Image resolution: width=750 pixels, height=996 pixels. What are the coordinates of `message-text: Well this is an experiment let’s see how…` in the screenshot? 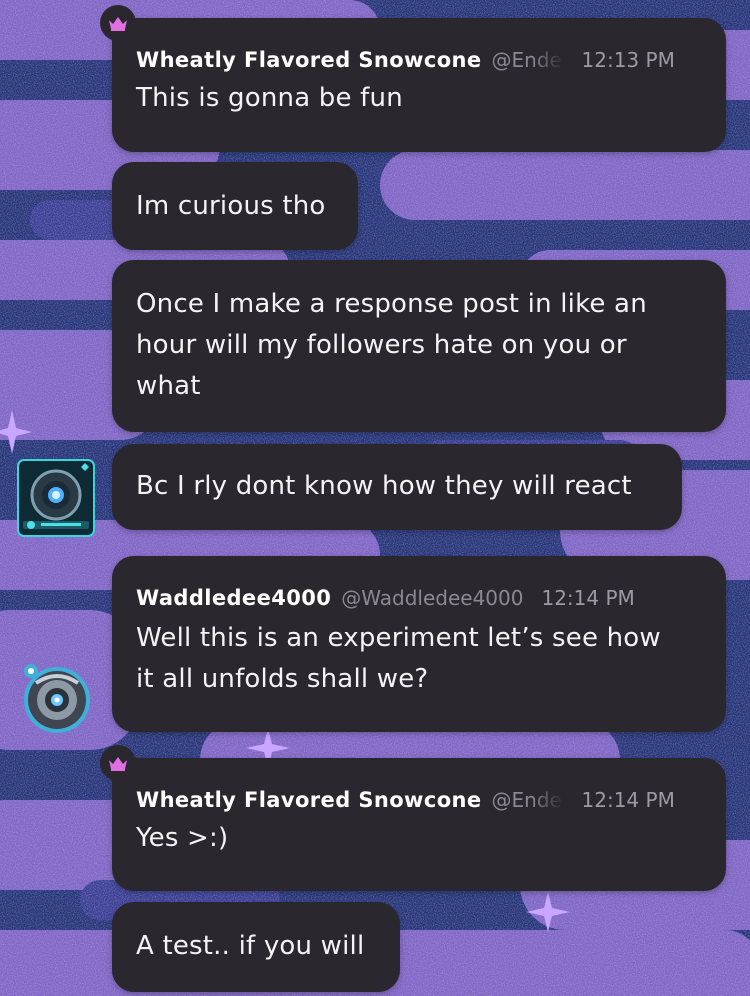 It's located at (419, 659).